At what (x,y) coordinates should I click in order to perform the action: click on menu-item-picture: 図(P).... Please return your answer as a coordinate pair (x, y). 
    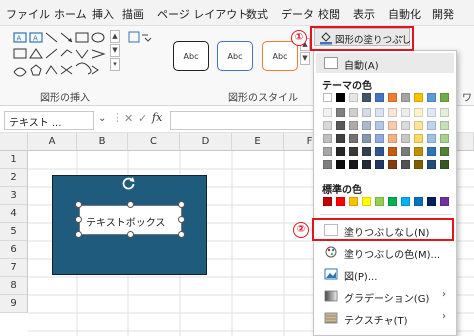
    Looking at the image, I should click on (385, 274).